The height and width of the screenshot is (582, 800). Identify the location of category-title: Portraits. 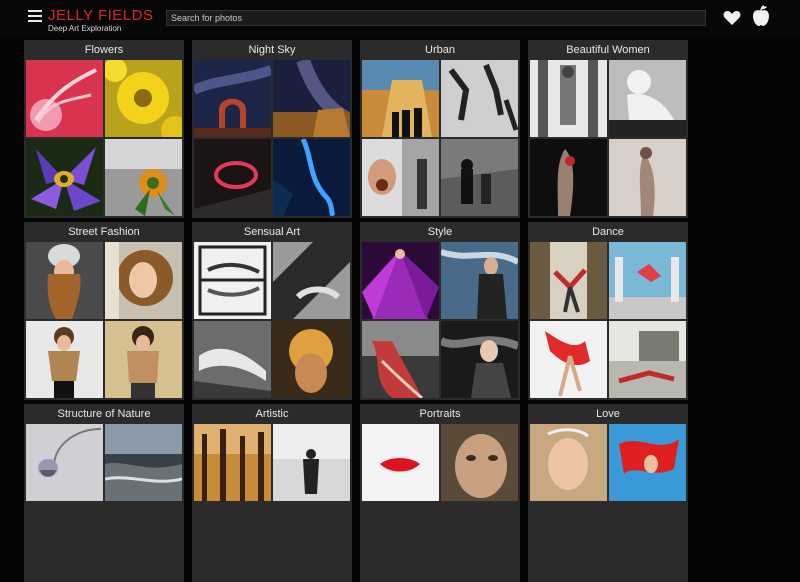
(440, 414).